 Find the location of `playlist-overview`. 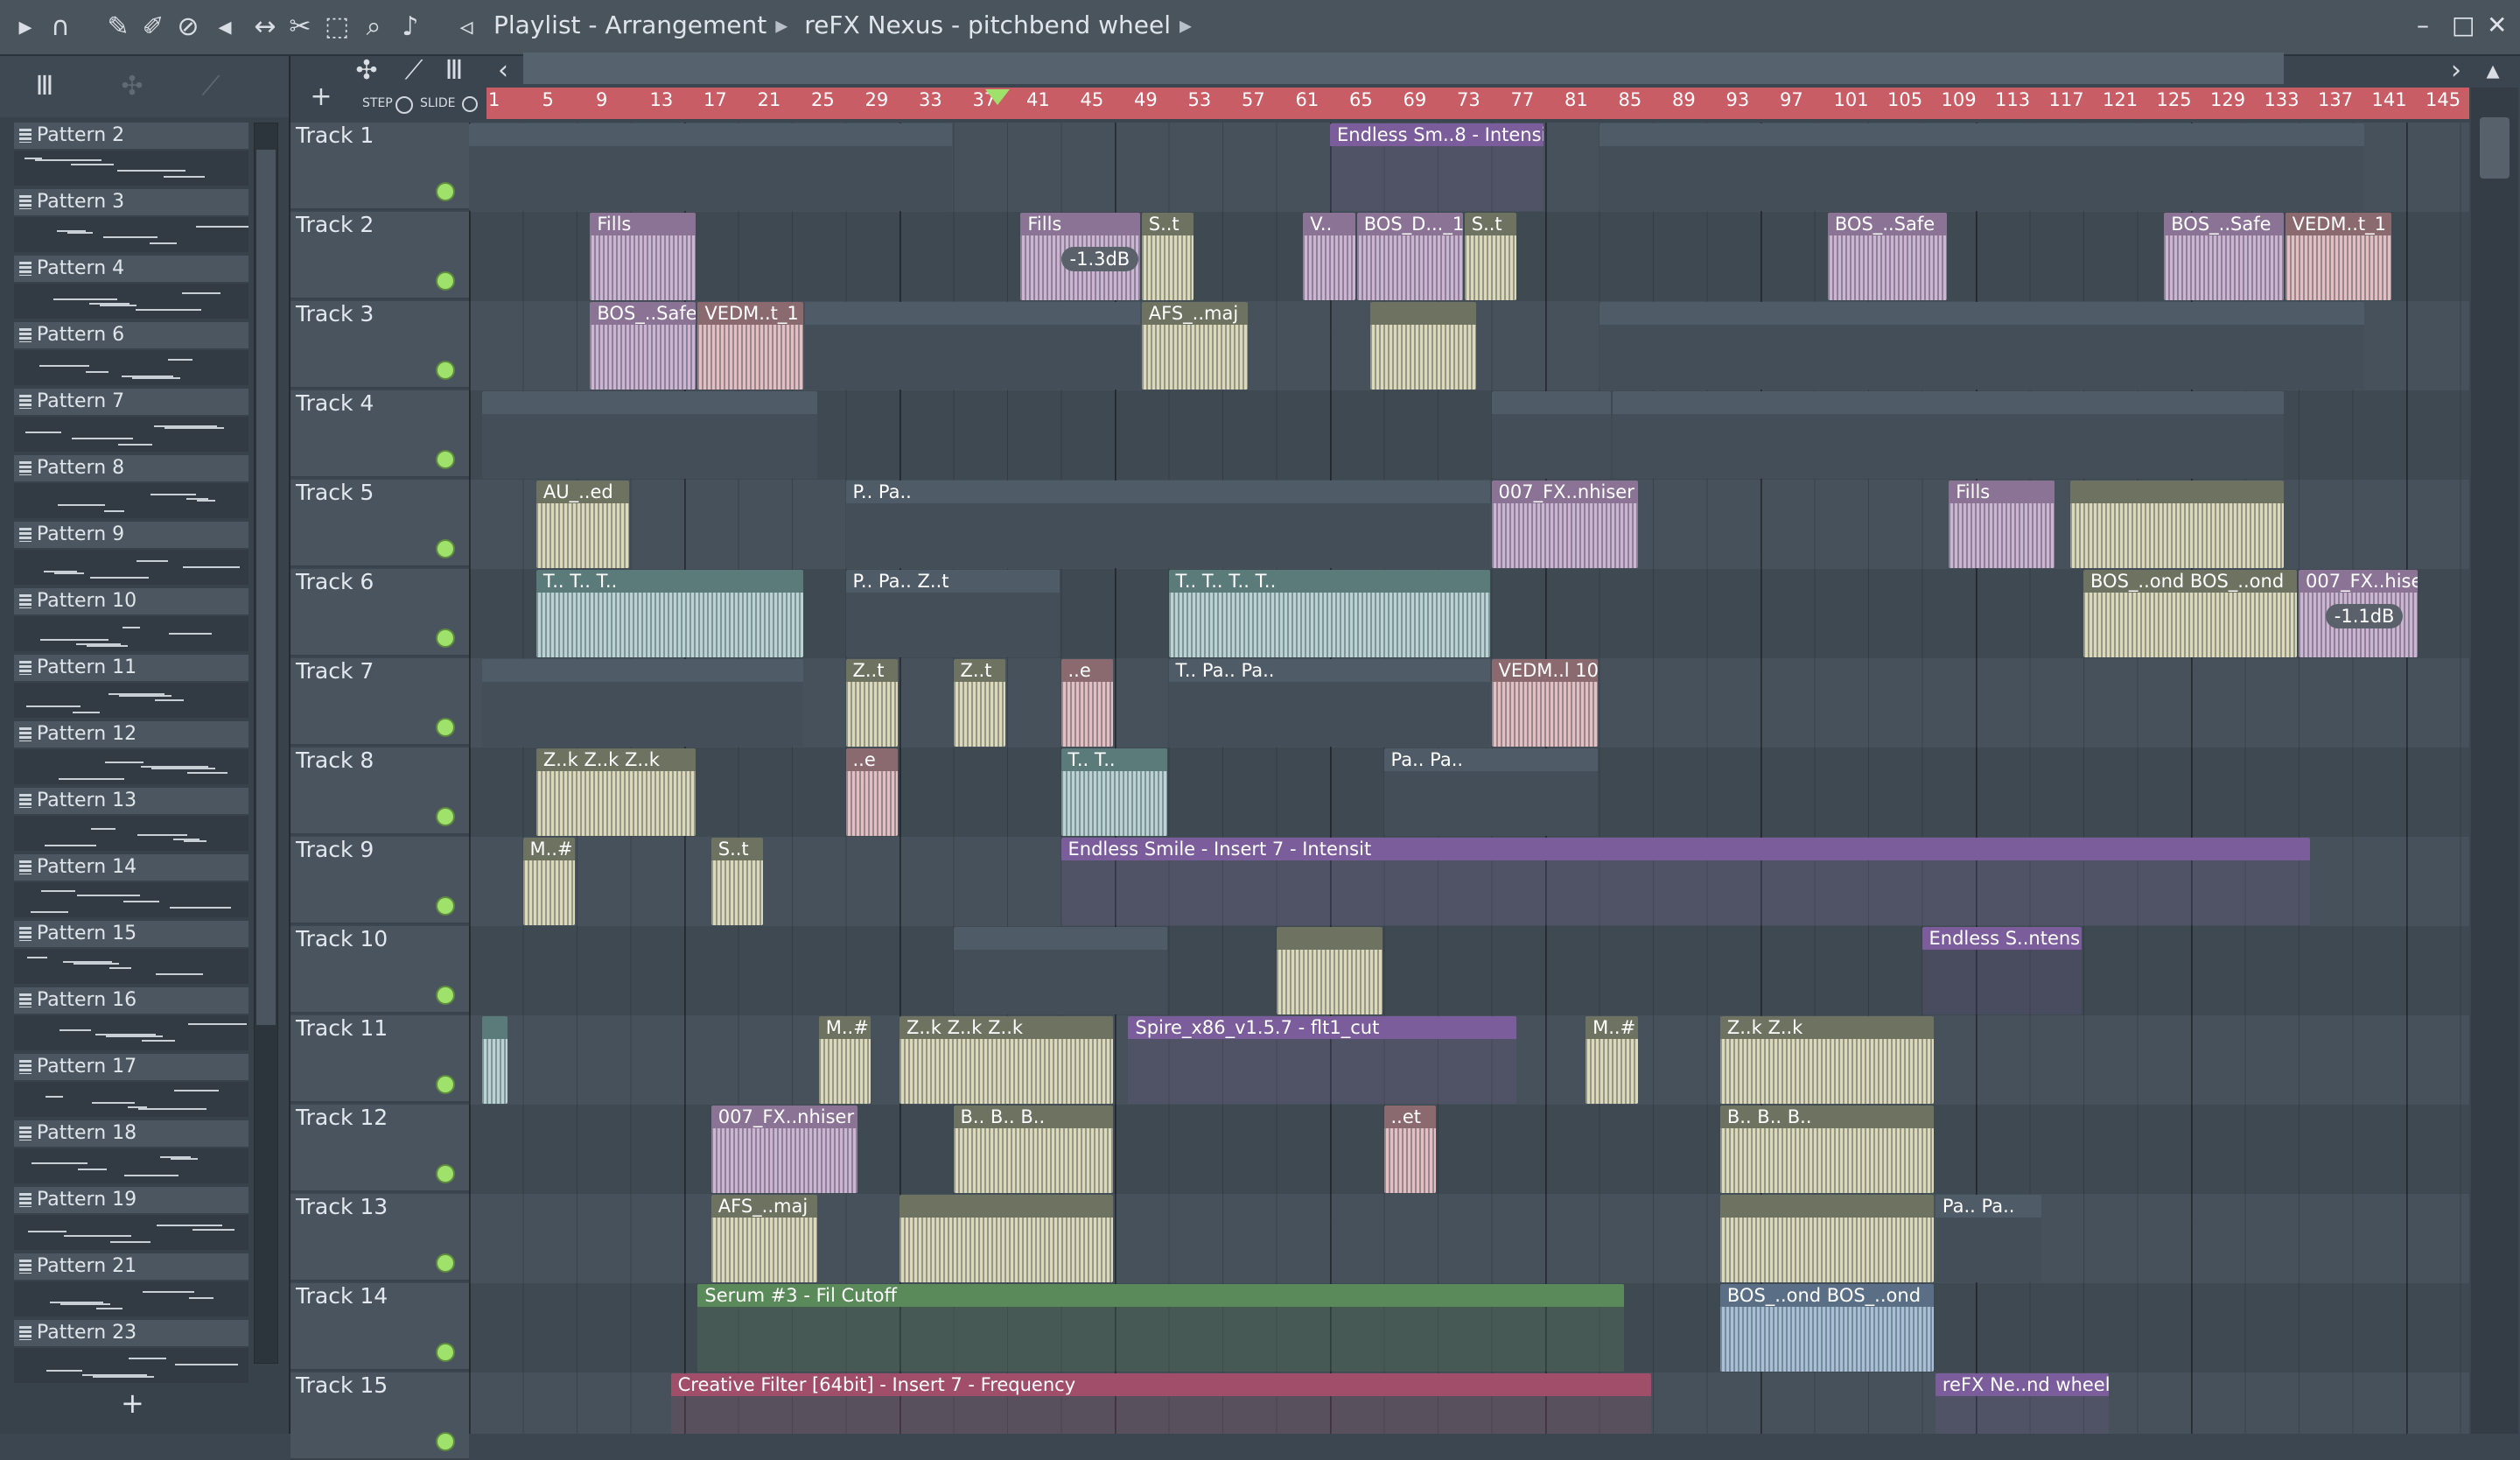

playlist-overview is located at coordinates (1403, 69).